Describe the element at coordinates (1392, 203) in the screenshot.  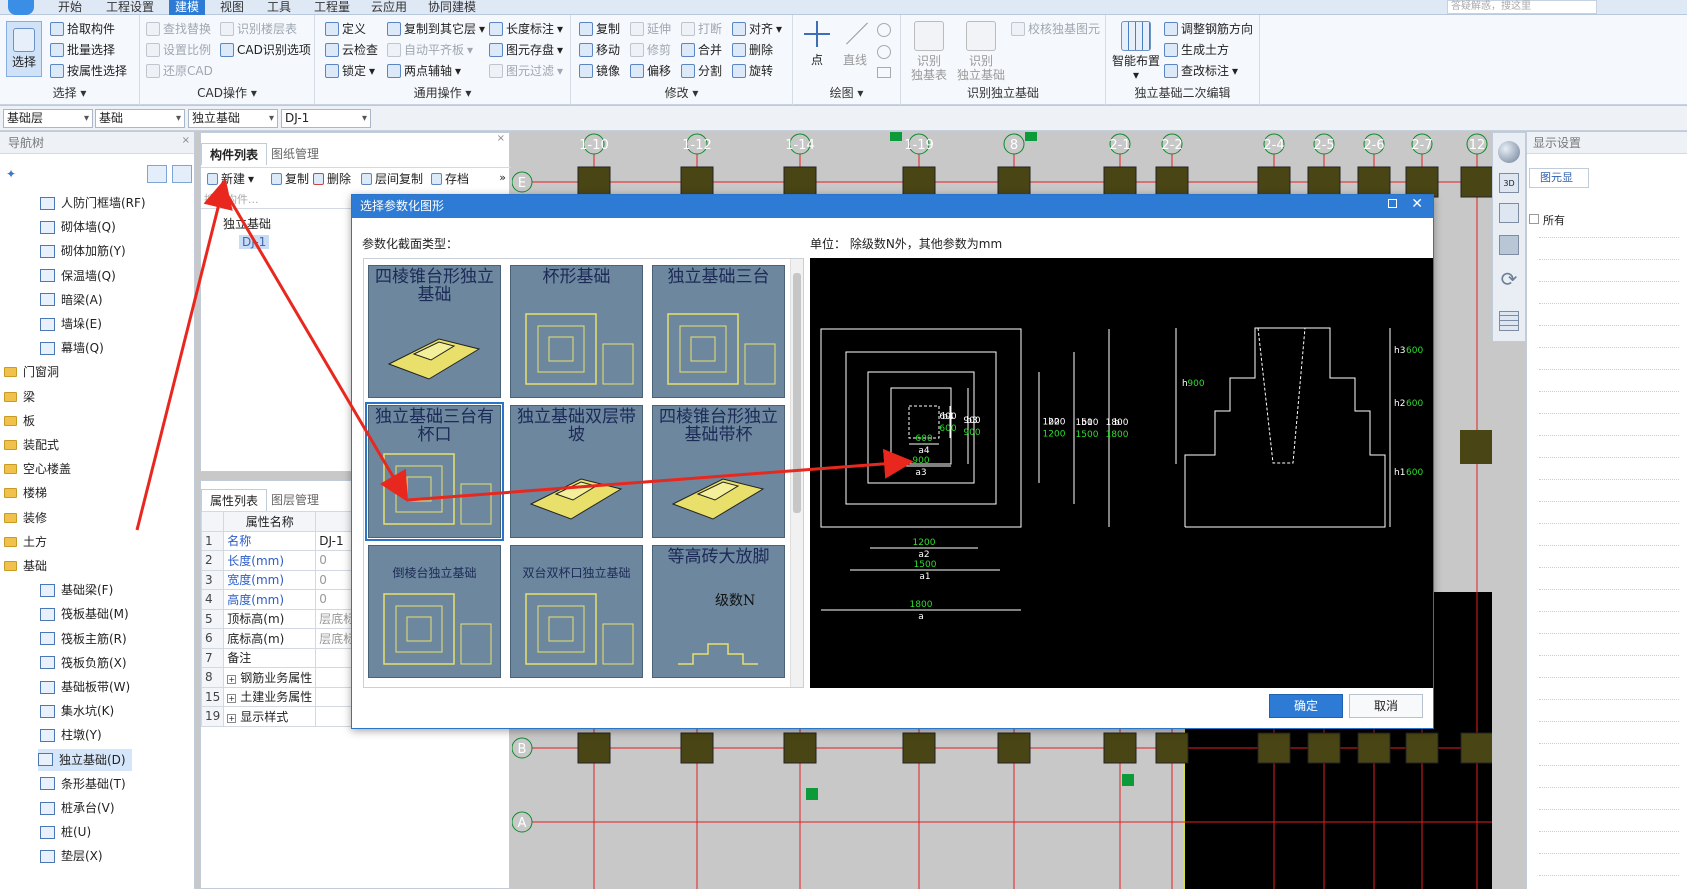
I see `dialog-maximize-icon` at that location.